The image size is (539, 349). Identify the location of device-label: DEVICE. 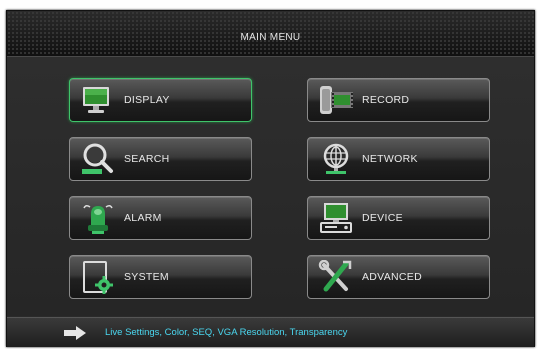
(382, 218).